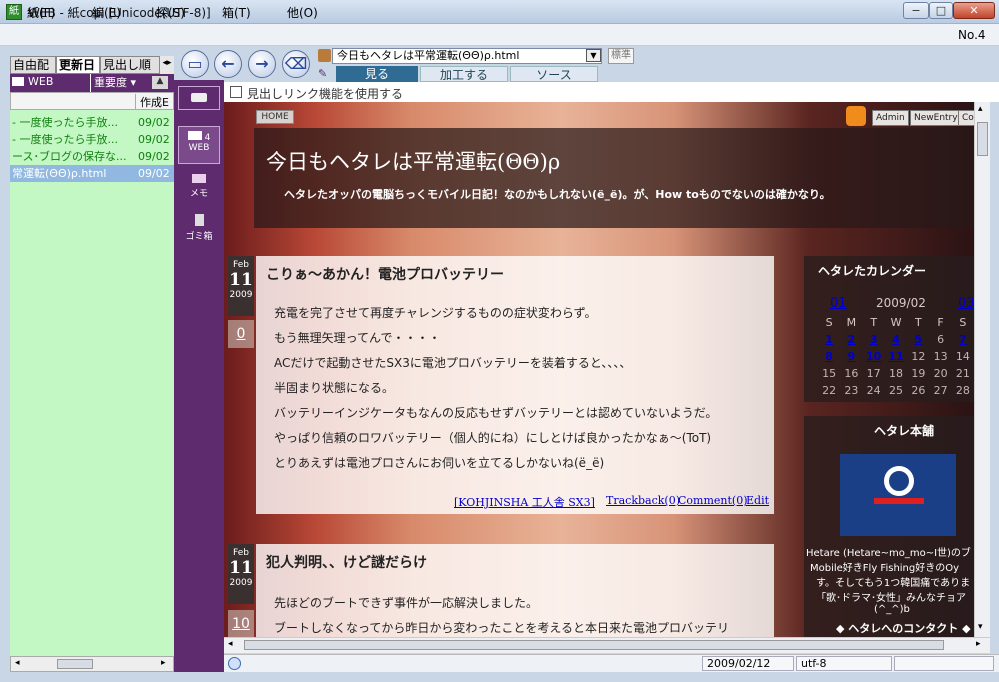 The height and width of the screenshot is (682, 999). What do you see at coordinates (844, 663) in the screenshot?
I see `status-encoding: utf-8` at bounding box center [844, 663].